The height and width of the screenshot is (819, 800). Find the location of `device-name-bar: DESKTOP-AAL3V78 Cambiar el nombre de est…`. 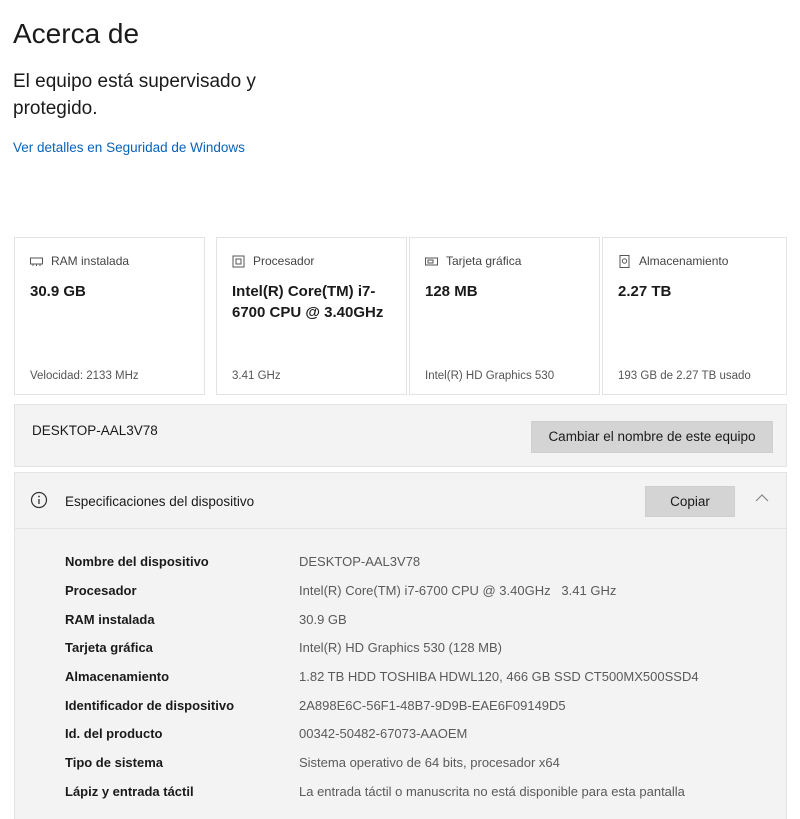

device-name-bar: DESKTOP-AAL3V78 Cambiar el nombre de est… is located at coordinates (400, 435).